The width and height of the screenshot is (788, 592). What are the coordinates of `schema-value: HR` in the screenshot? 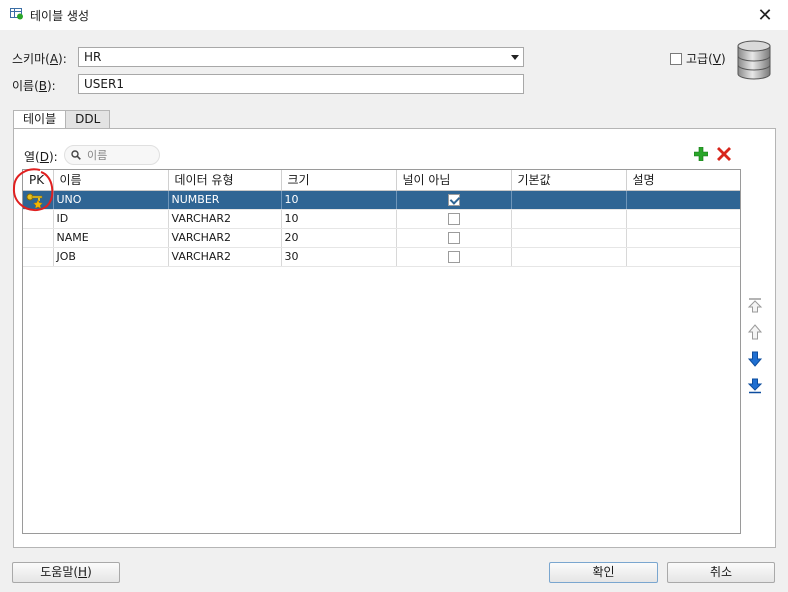 It's located at (93, 57).